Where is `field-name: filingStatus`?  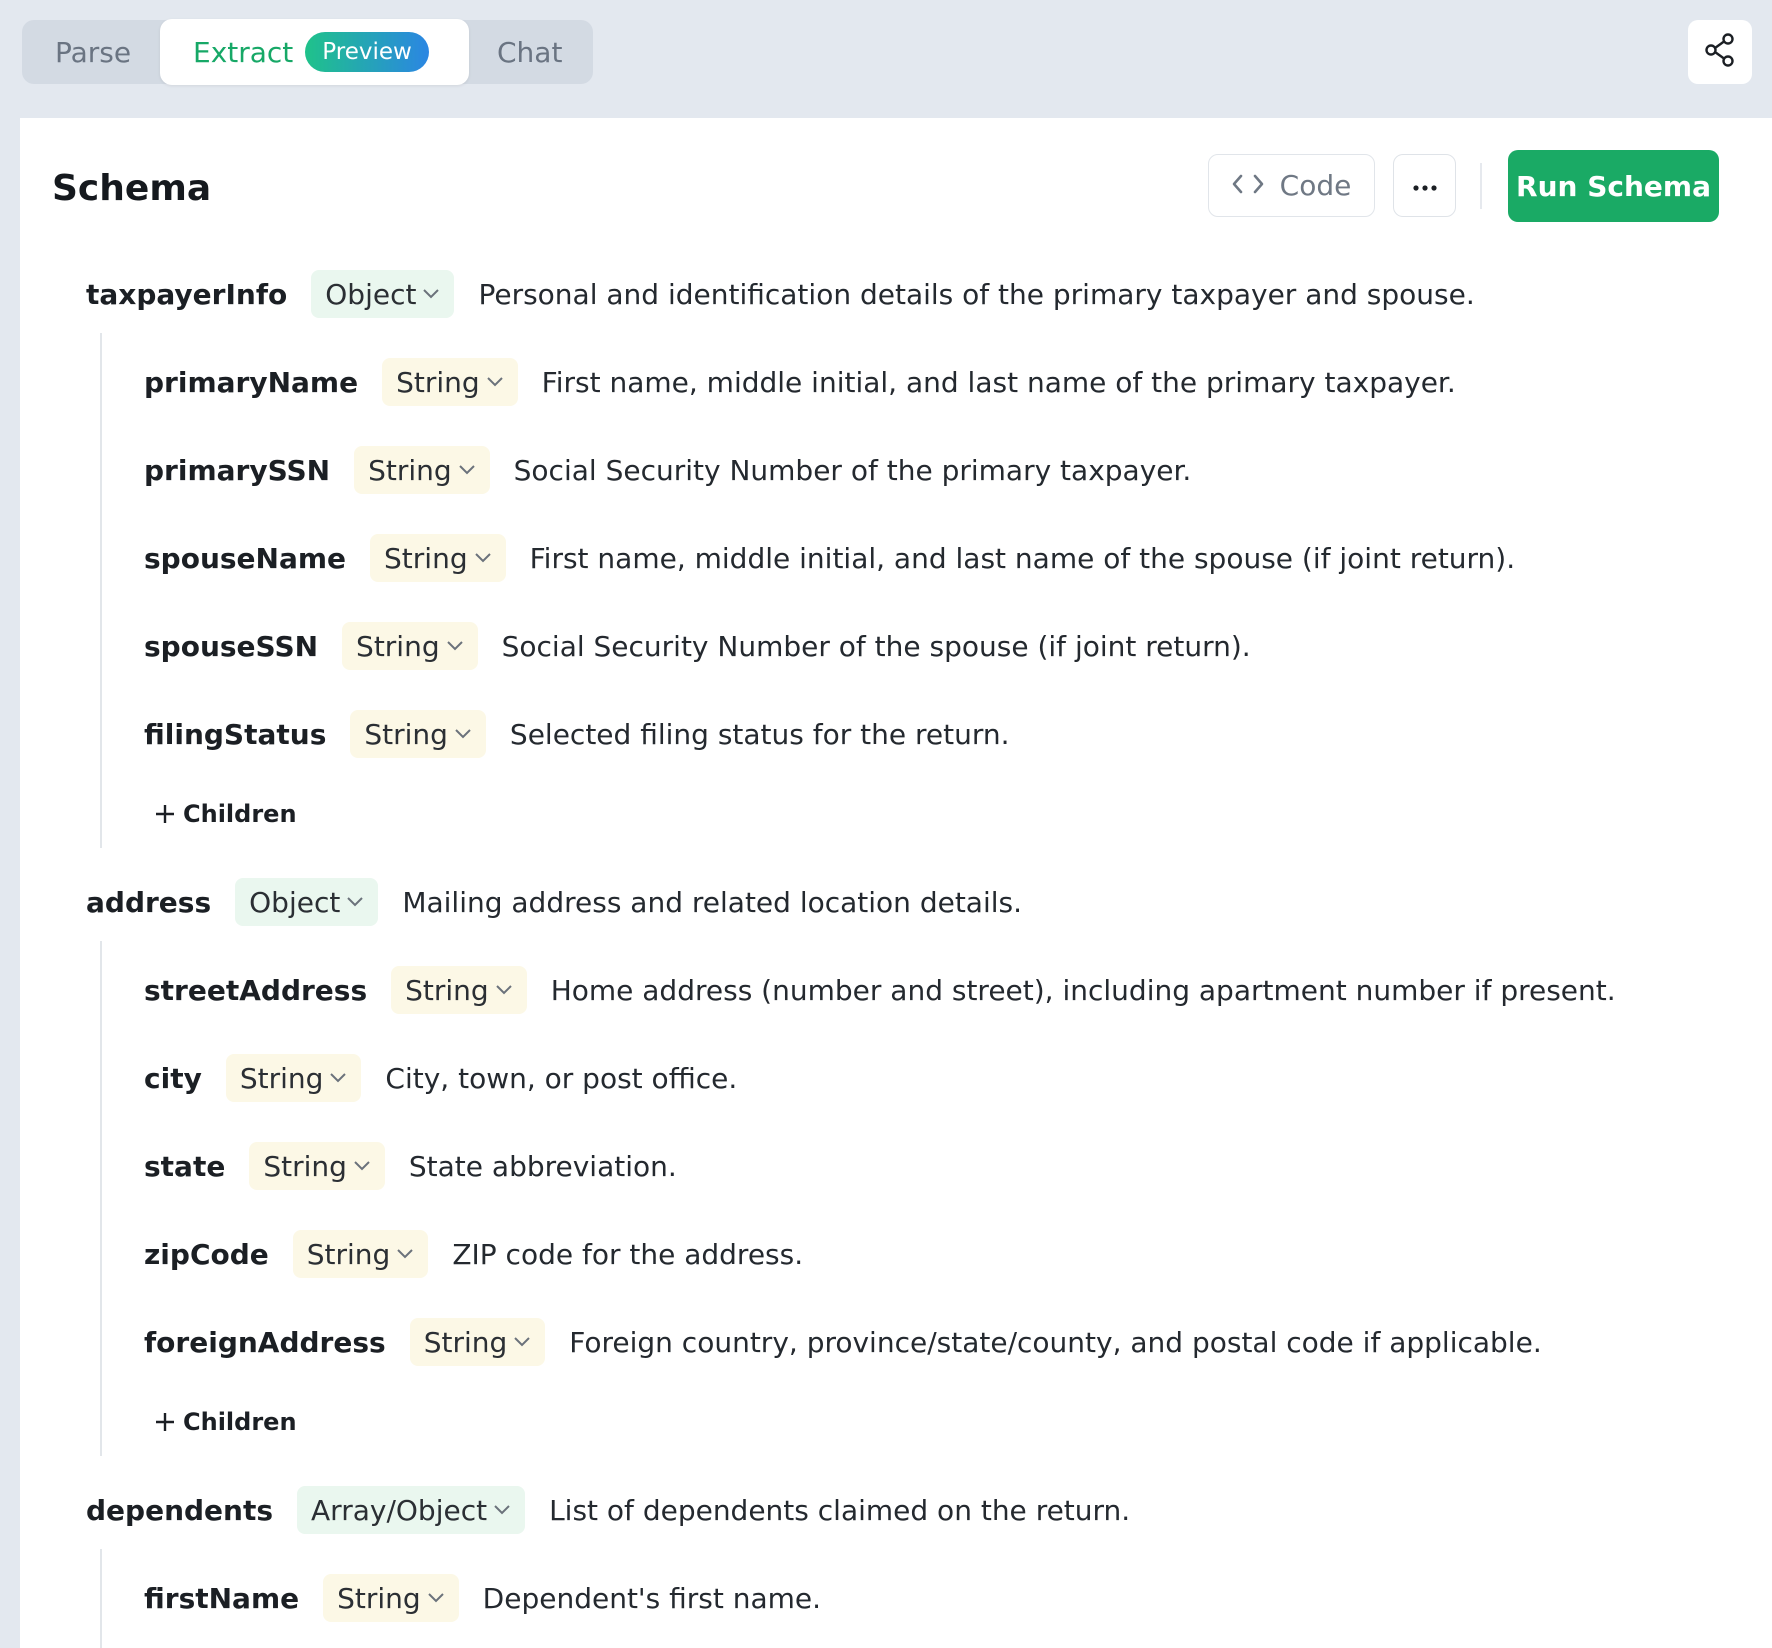 field-name: filingStatus is located at coordinates (235, 734).